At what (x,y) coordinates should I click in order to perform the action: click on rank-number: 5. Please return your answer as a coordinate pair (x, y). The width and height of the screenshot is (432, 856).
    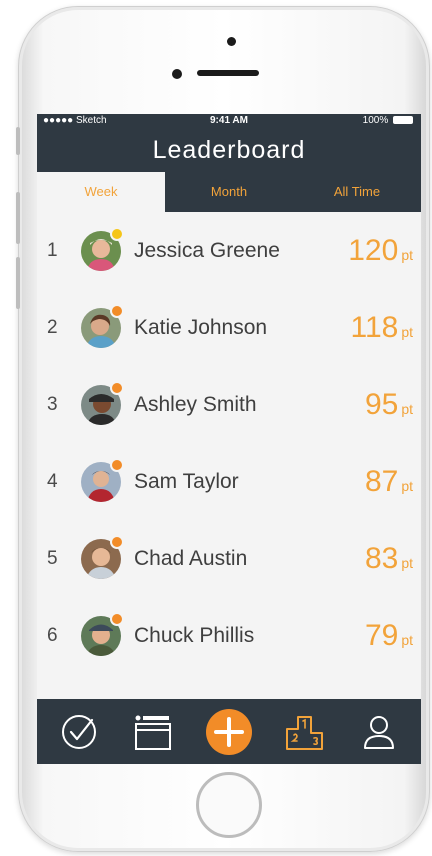
    Looking at the image, I should click on (52, 558).